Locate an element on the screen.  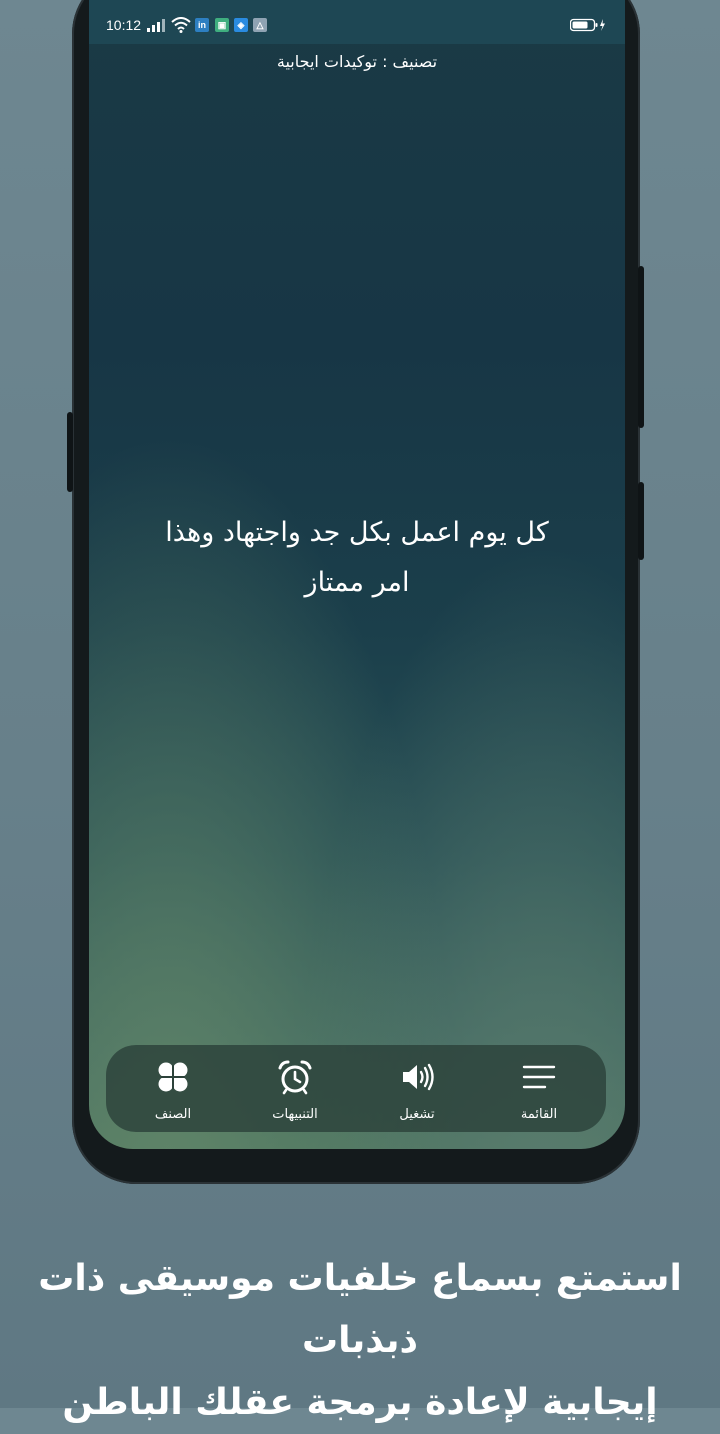
speaker-icon is located at coordinates (418, 1077).